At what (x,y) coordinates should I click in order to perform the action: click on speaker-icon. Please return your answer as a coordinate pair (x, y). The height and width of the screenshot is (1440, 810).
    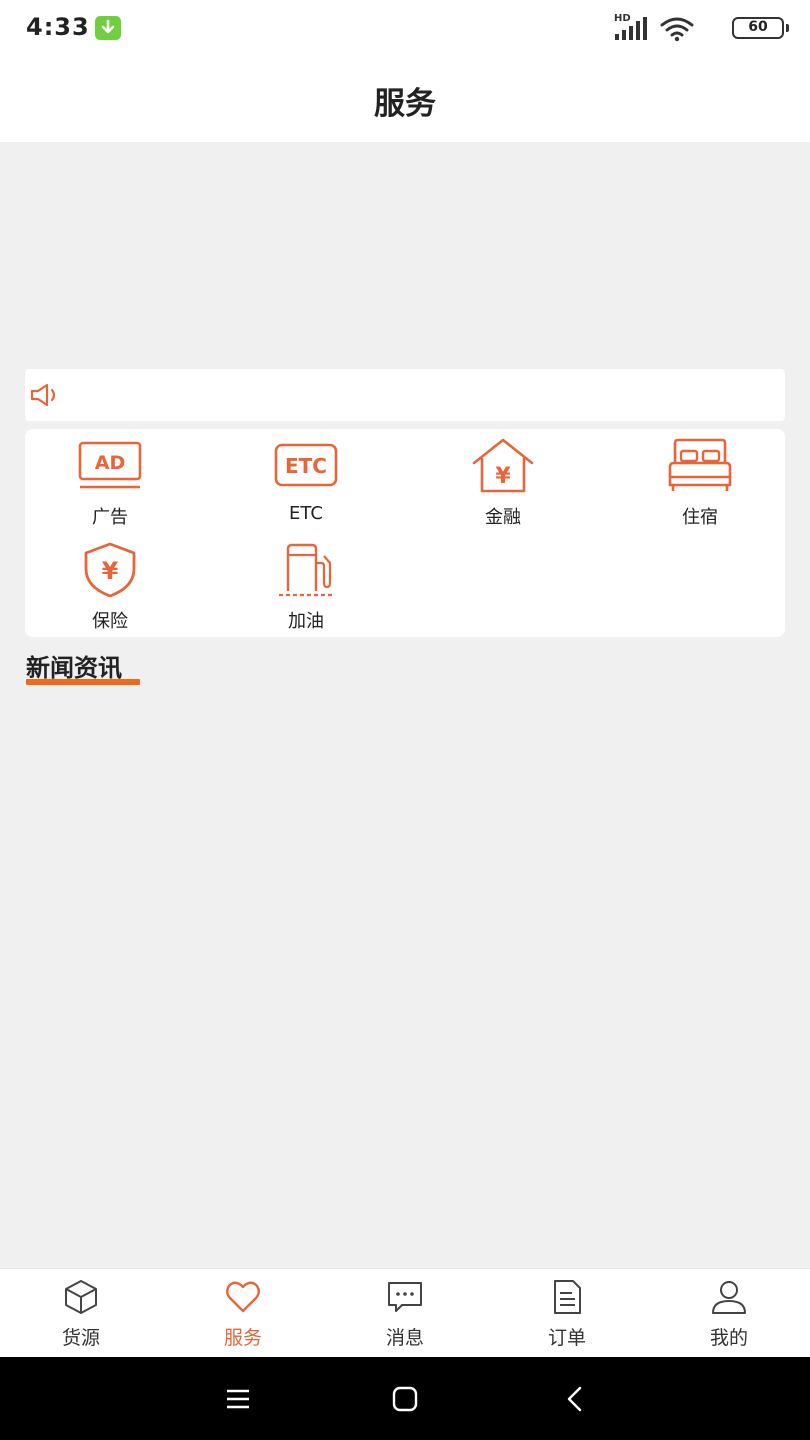
    Looking at the image, I should click on (45, 395).